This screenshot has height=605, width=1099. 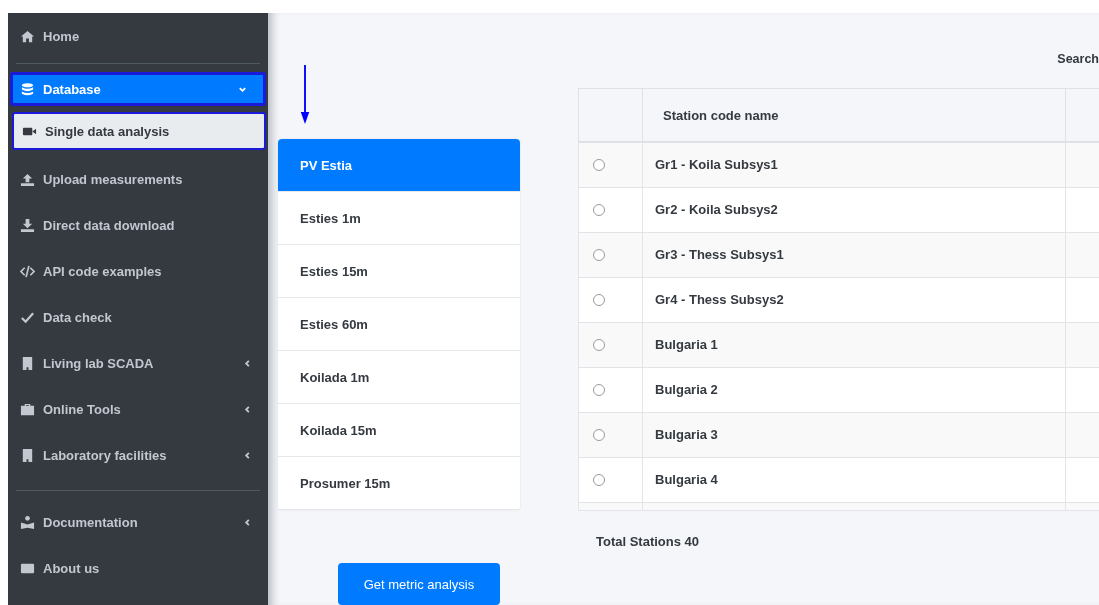 What do you see at coordinates (854, 389) in the screenshot?
I see `table-cell: Bulgaria 2` at bounding box center [854, 389].